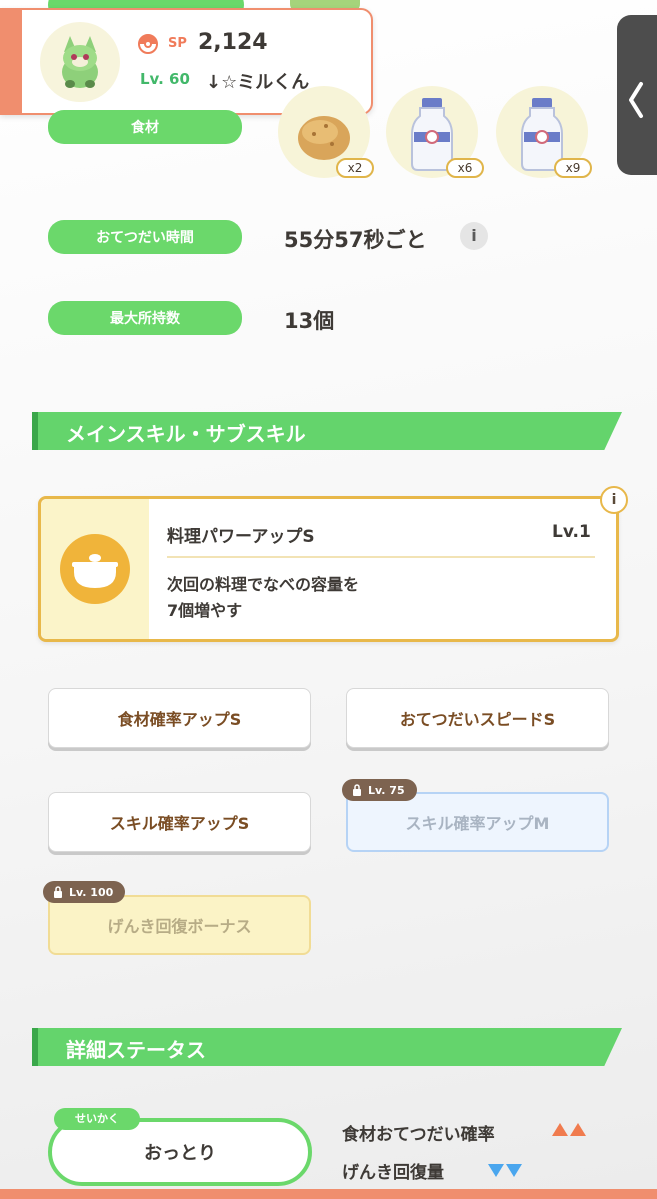 The width and height of the screenshot is (657, 1199). I want to click on level-label: Lv. 60, so click(165, 79).